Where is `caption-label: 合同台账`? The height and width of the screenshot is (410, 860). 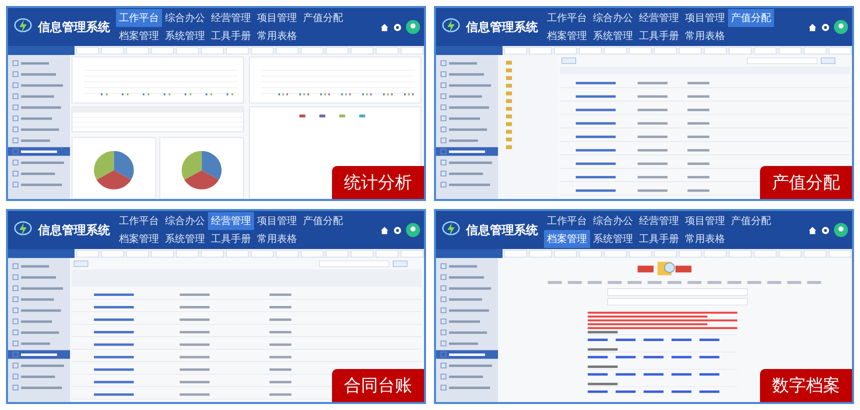 caption-label: 合同台账 is located at coordinates (378, 385).